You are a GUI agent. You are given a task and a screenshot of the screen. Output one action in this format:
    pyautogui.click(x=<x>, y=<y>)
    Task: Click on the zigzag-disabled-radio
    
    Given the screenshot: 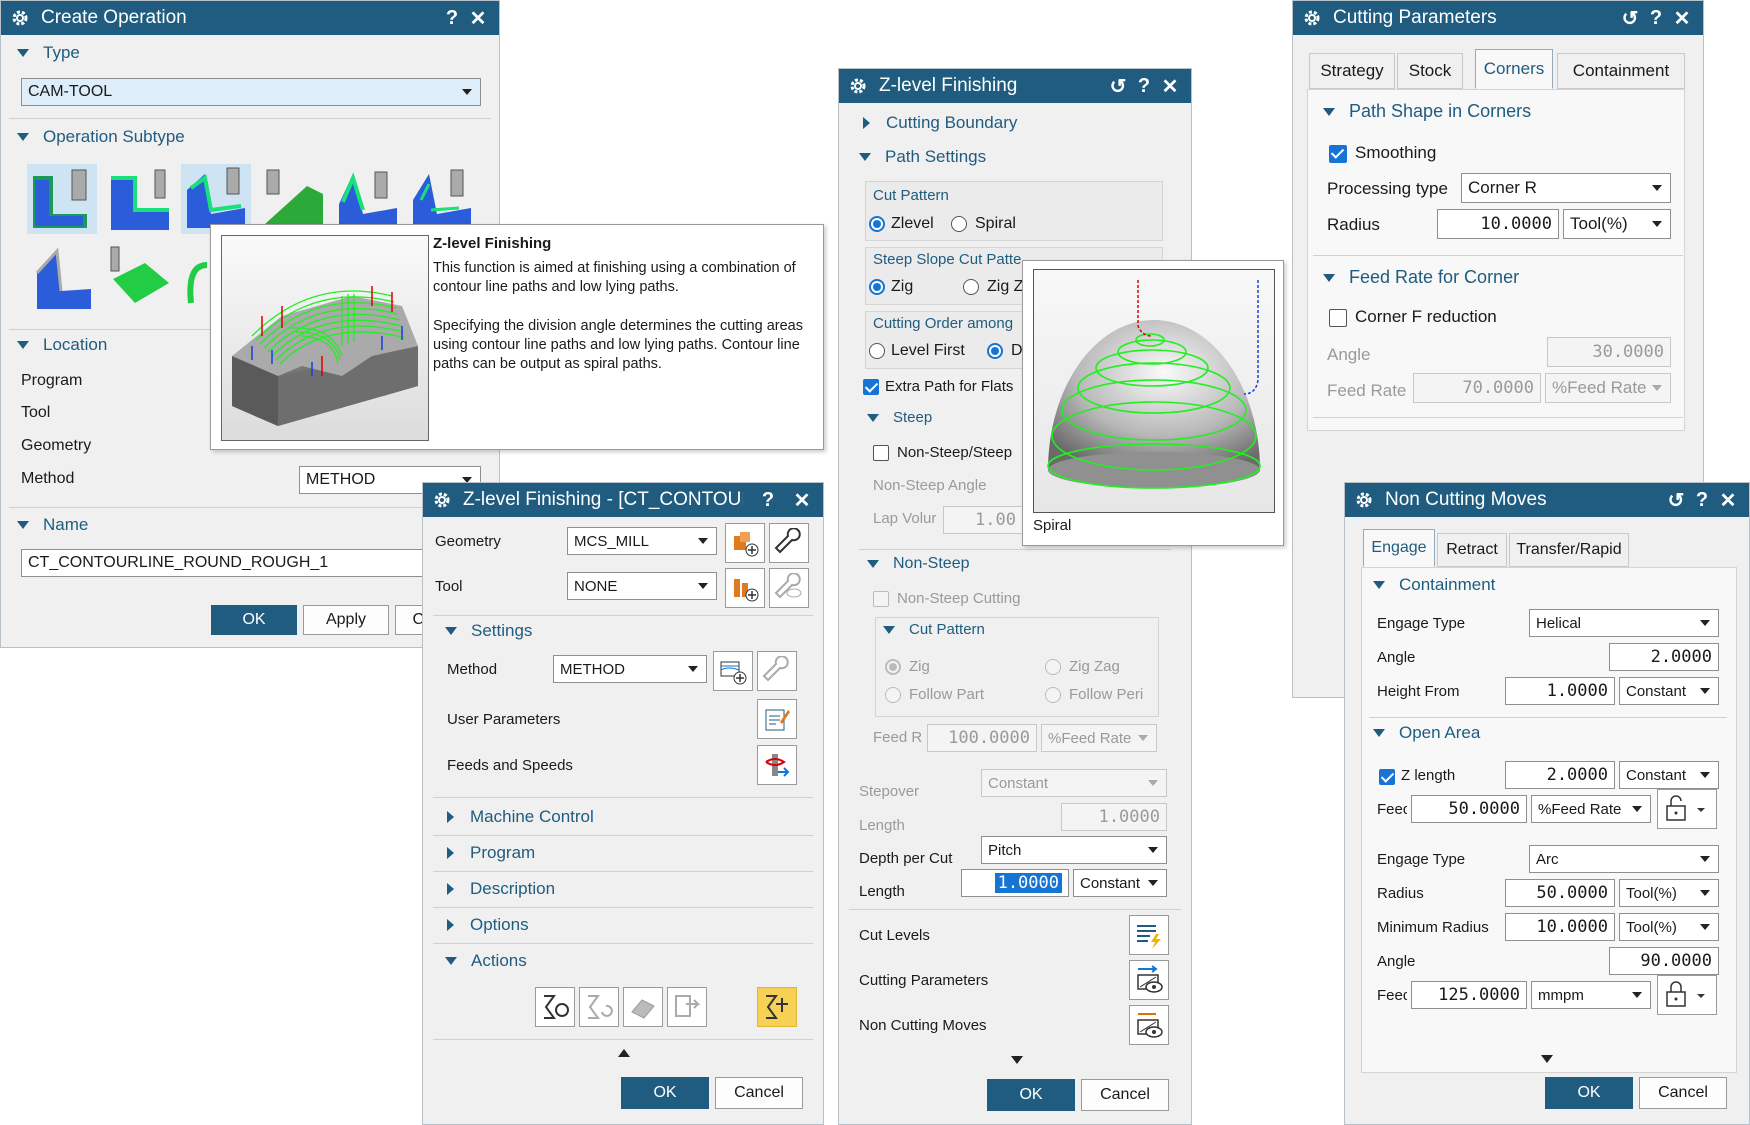 What is the action you would take?
    pyautogui.click(x=1053, y=667)
    